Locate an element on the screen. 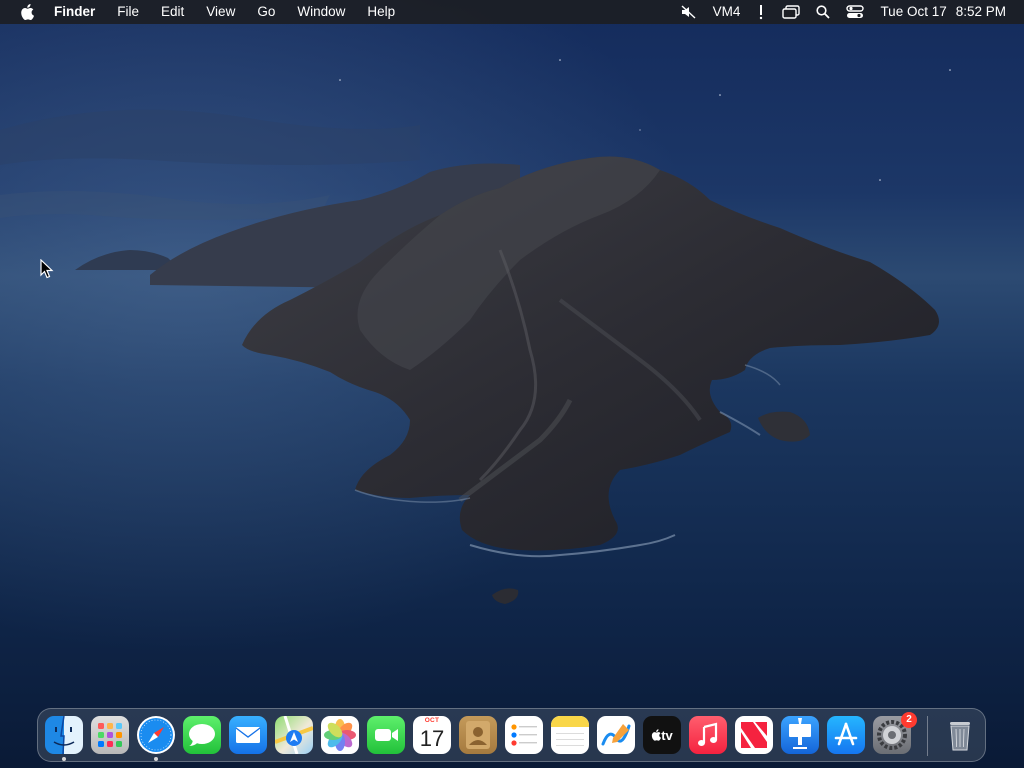 The width and height of the screenshot is (1024, 768). reminders-icon is located at coordinates (524, 735).